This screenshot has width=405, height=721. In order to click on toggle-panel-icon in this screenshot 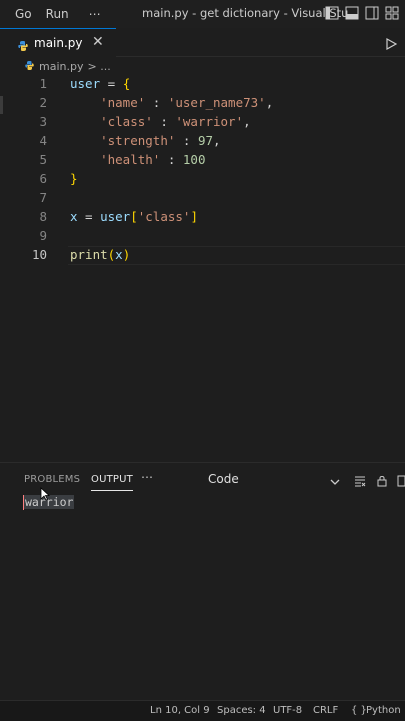, I will do `click(352, 13)`.